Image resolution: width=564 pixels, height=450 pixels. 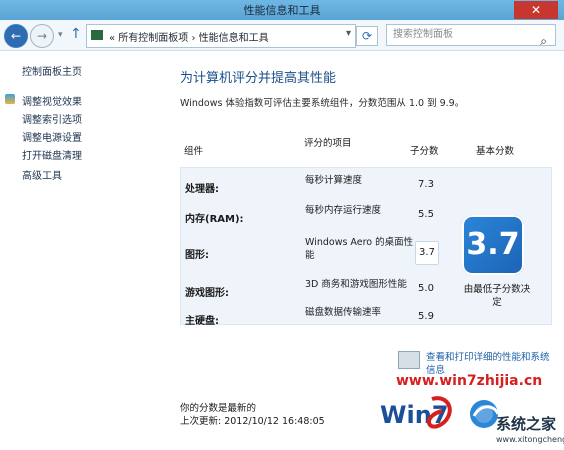 I want to click on page-title: 为计算机评分并提高其性能, so click(x=258, y=78).